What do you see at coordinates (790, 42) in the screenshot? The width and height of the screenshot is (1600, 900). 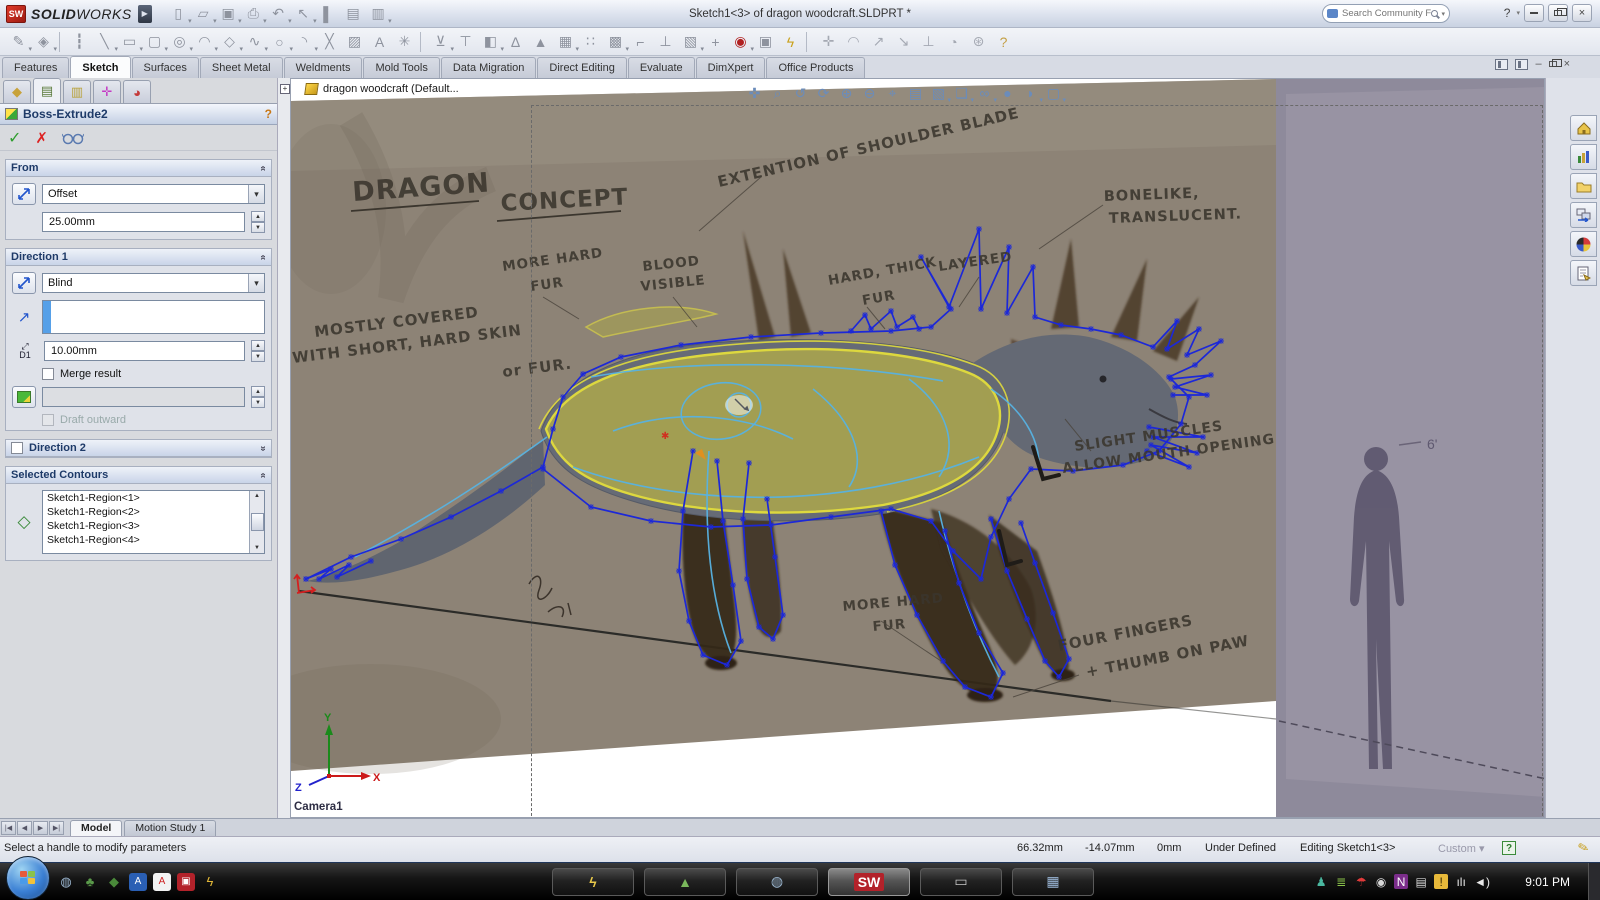 I see `sketch-tool-icon: ϟ` at bounding box center [790, 42].